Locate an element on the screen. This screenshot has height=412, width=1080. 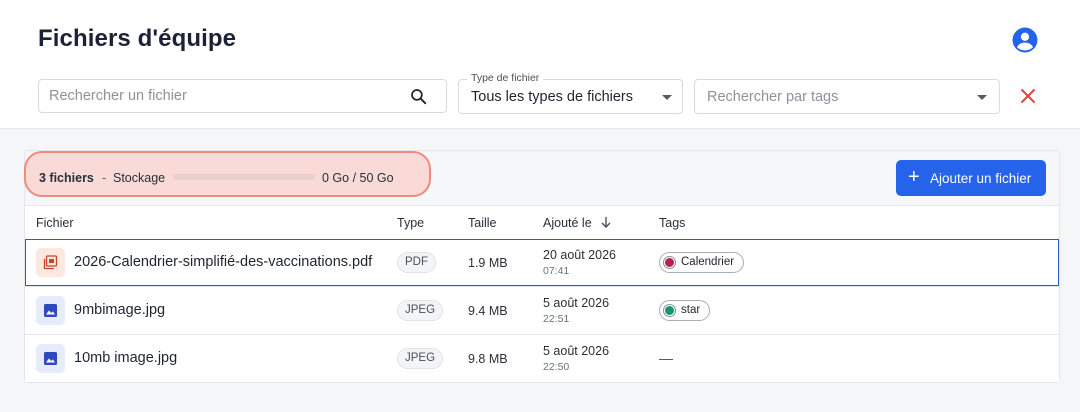
added-time: 07:41 is located at coordinates (556, 271).